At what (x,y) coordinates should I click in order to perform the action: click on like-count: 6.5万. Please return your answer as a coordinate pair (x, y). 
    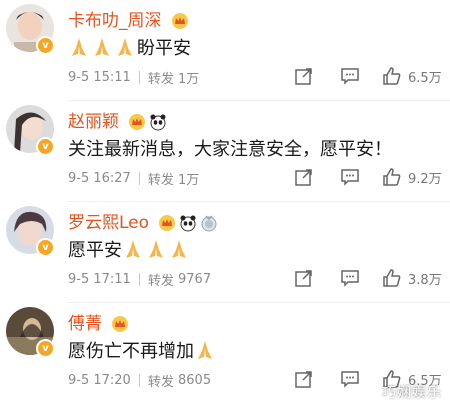
    Looking at the image, I should click on (425, 78).